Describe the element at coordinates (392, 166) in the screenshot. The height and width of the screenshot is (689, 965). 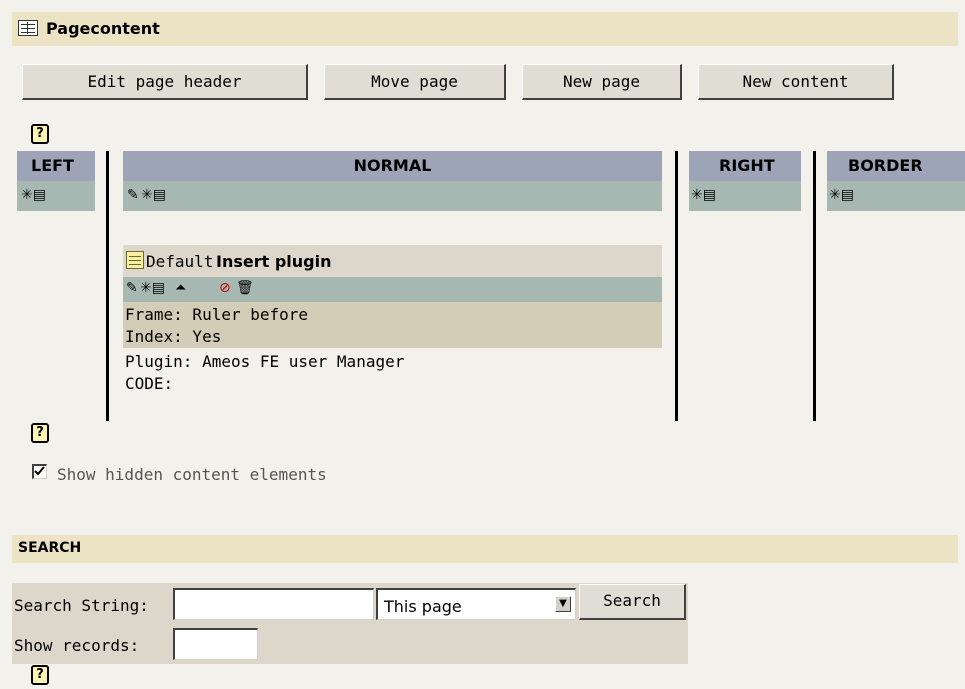
I see `column-header-normal: NORMAL` at that location.